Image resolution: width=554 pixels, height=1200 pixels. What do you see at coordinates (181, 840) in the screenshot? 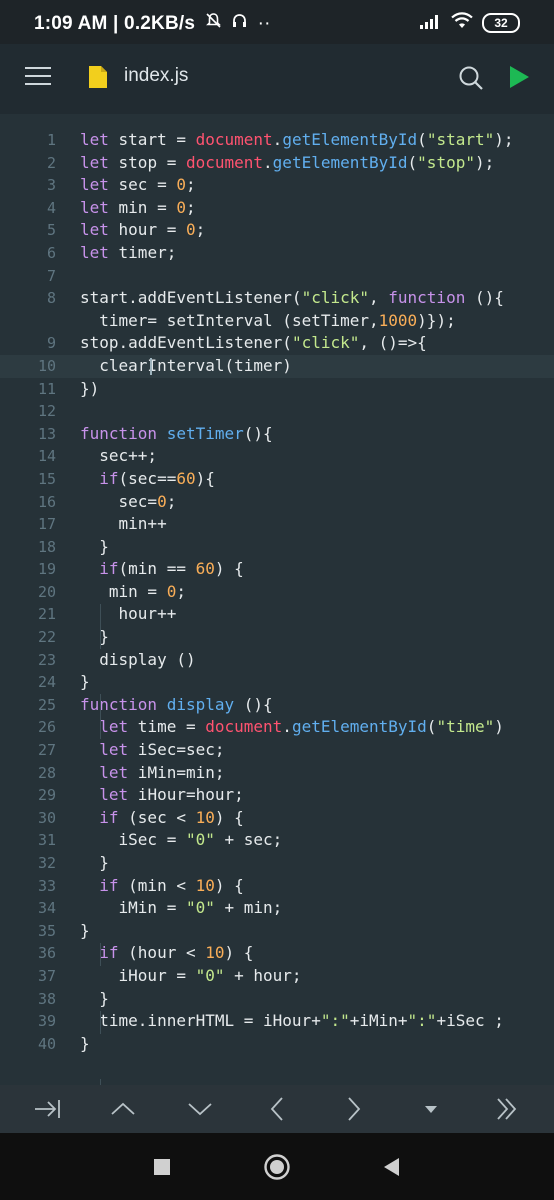
I see `code-text: iSec = "0" + sec;` at bounding box center [181, 840].